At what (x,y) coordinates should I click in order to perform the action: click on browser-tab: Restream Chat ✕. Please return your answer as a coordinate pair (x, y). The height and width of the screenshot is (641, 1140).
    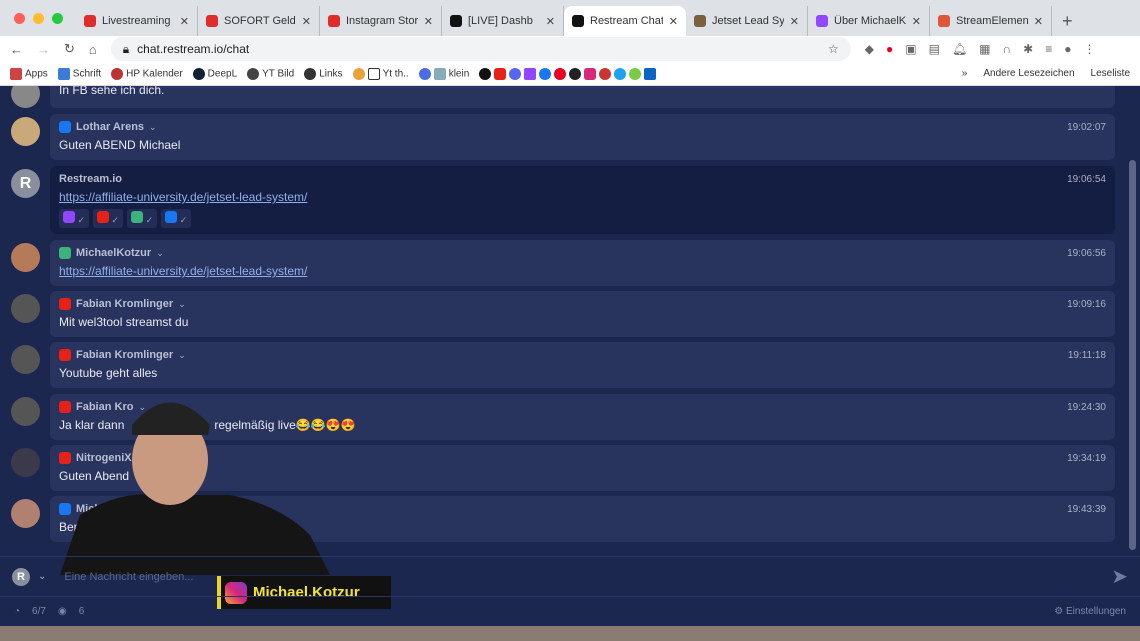
    Looking at the image, I should click on (625, 21).